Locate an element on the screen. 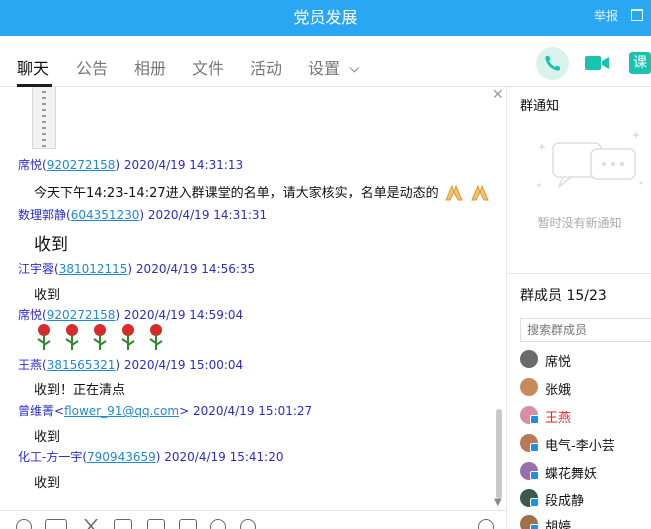 The image size is (651, 529). message-sender: 数理郭静(604351230) 2020/4/19 14:31:31 is located at coordinates (143, 215).